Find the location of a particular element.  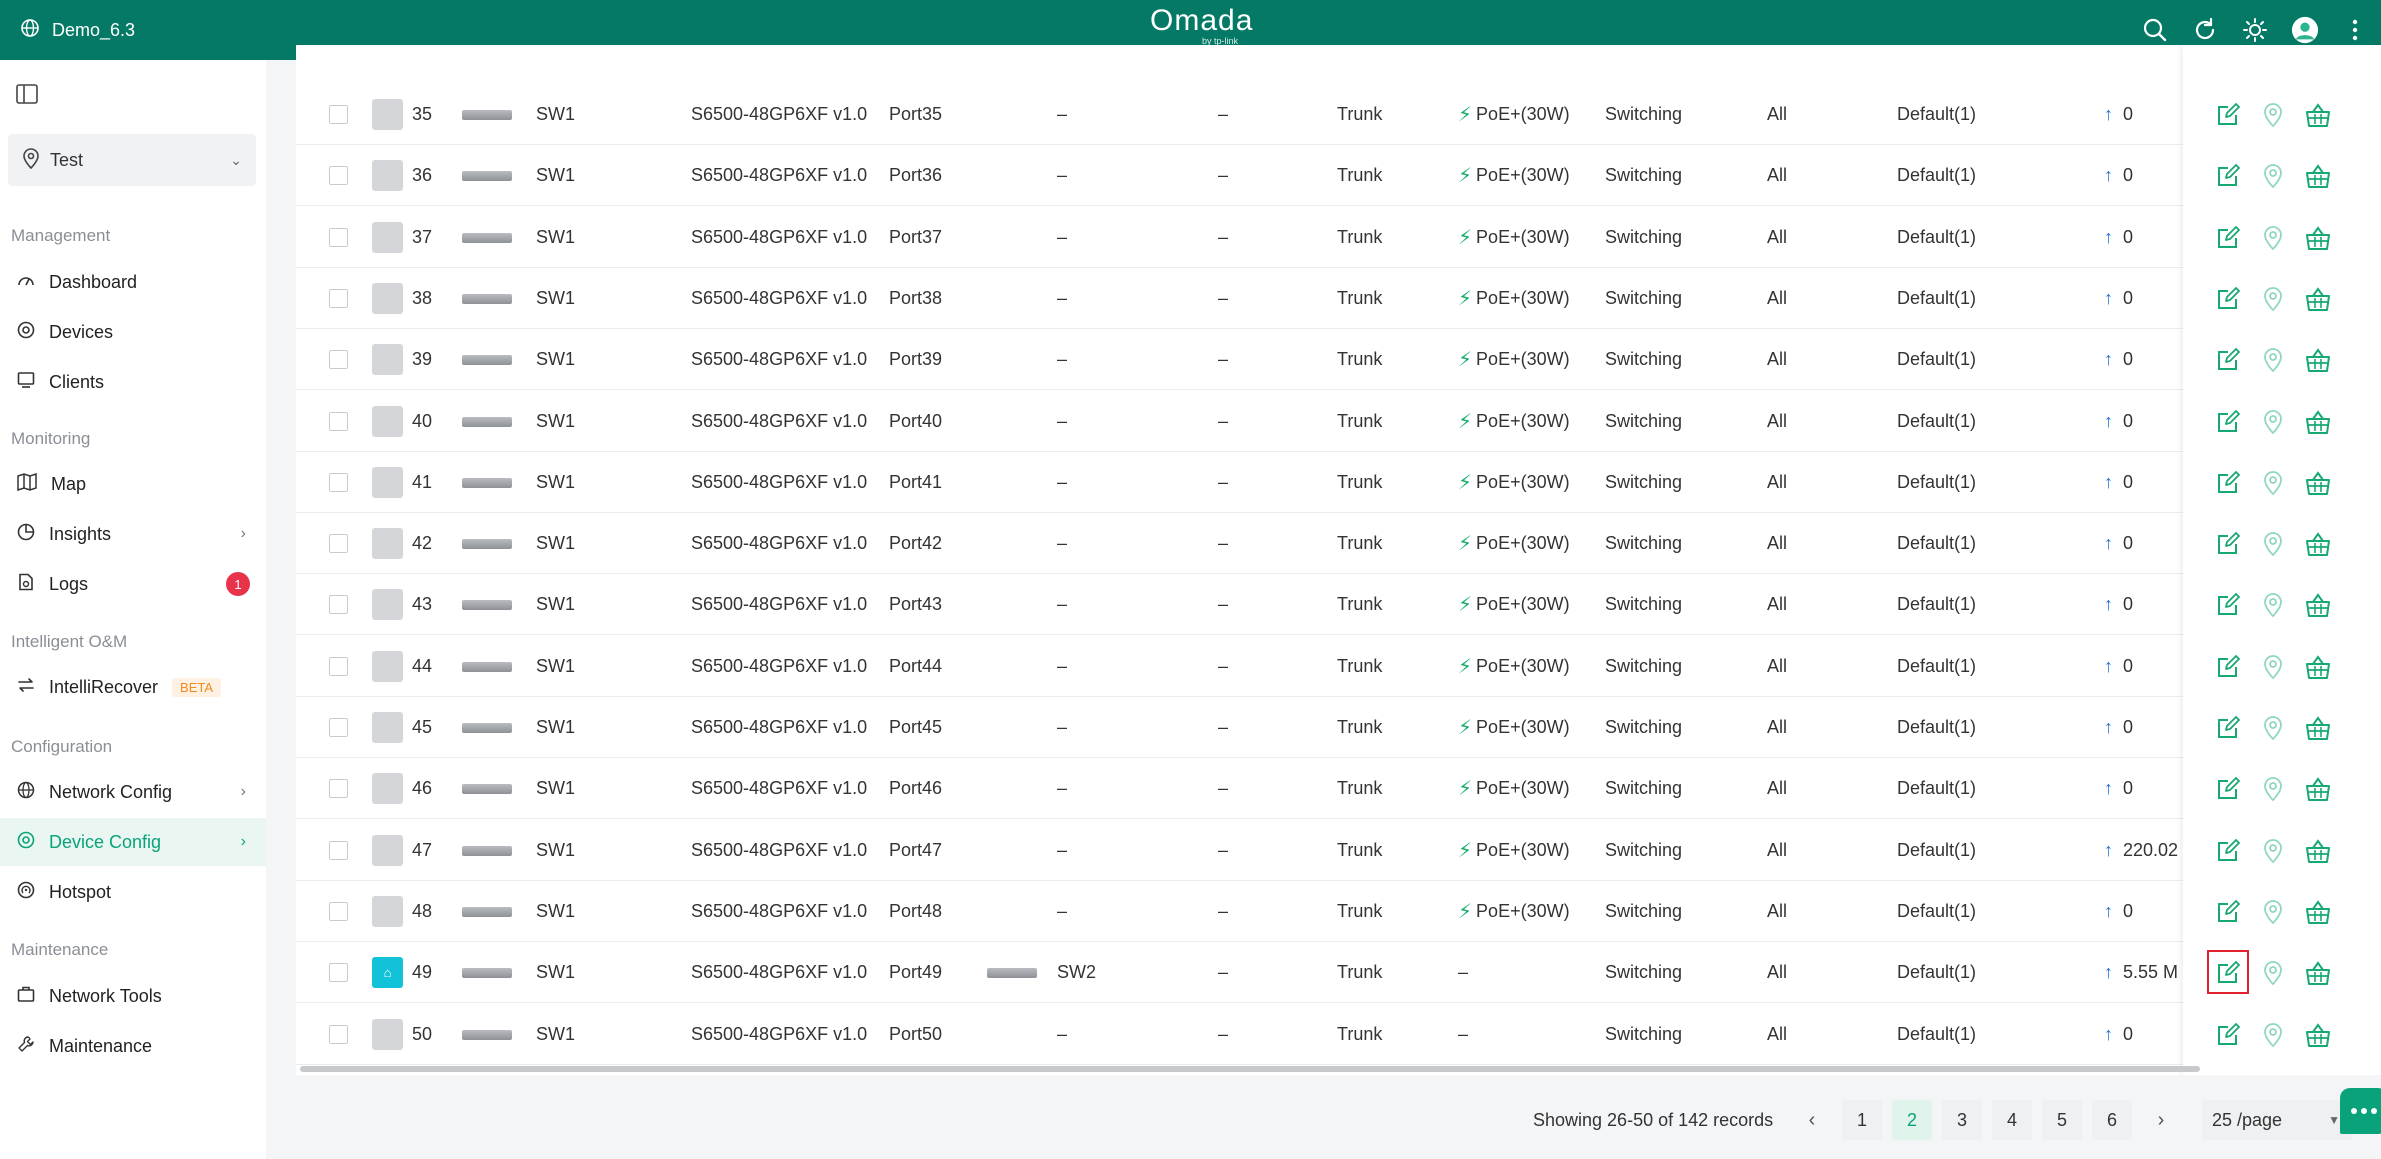

next-page-button: › is located at coordinates (2161, 1120).